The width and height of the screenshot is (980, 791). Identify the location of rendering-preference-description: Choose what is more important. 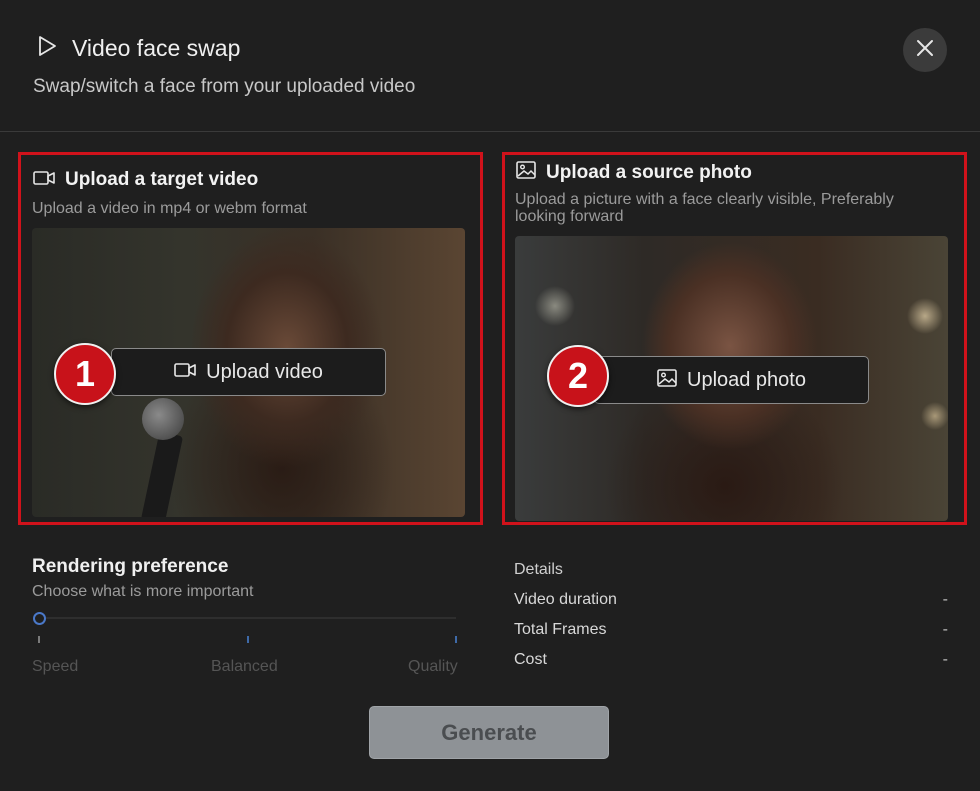
(143, 591).